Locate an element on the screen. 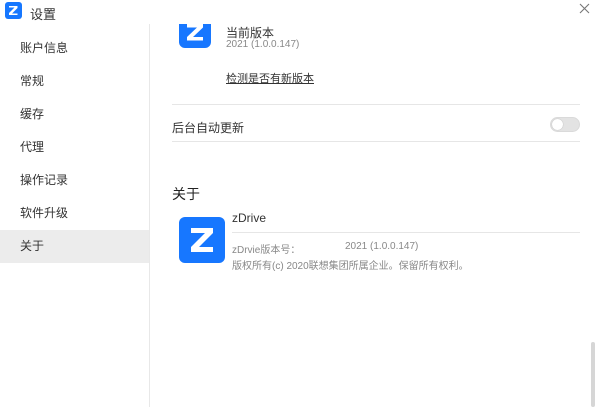  about-section-title: 关于 is located at coordinates (186, 194).